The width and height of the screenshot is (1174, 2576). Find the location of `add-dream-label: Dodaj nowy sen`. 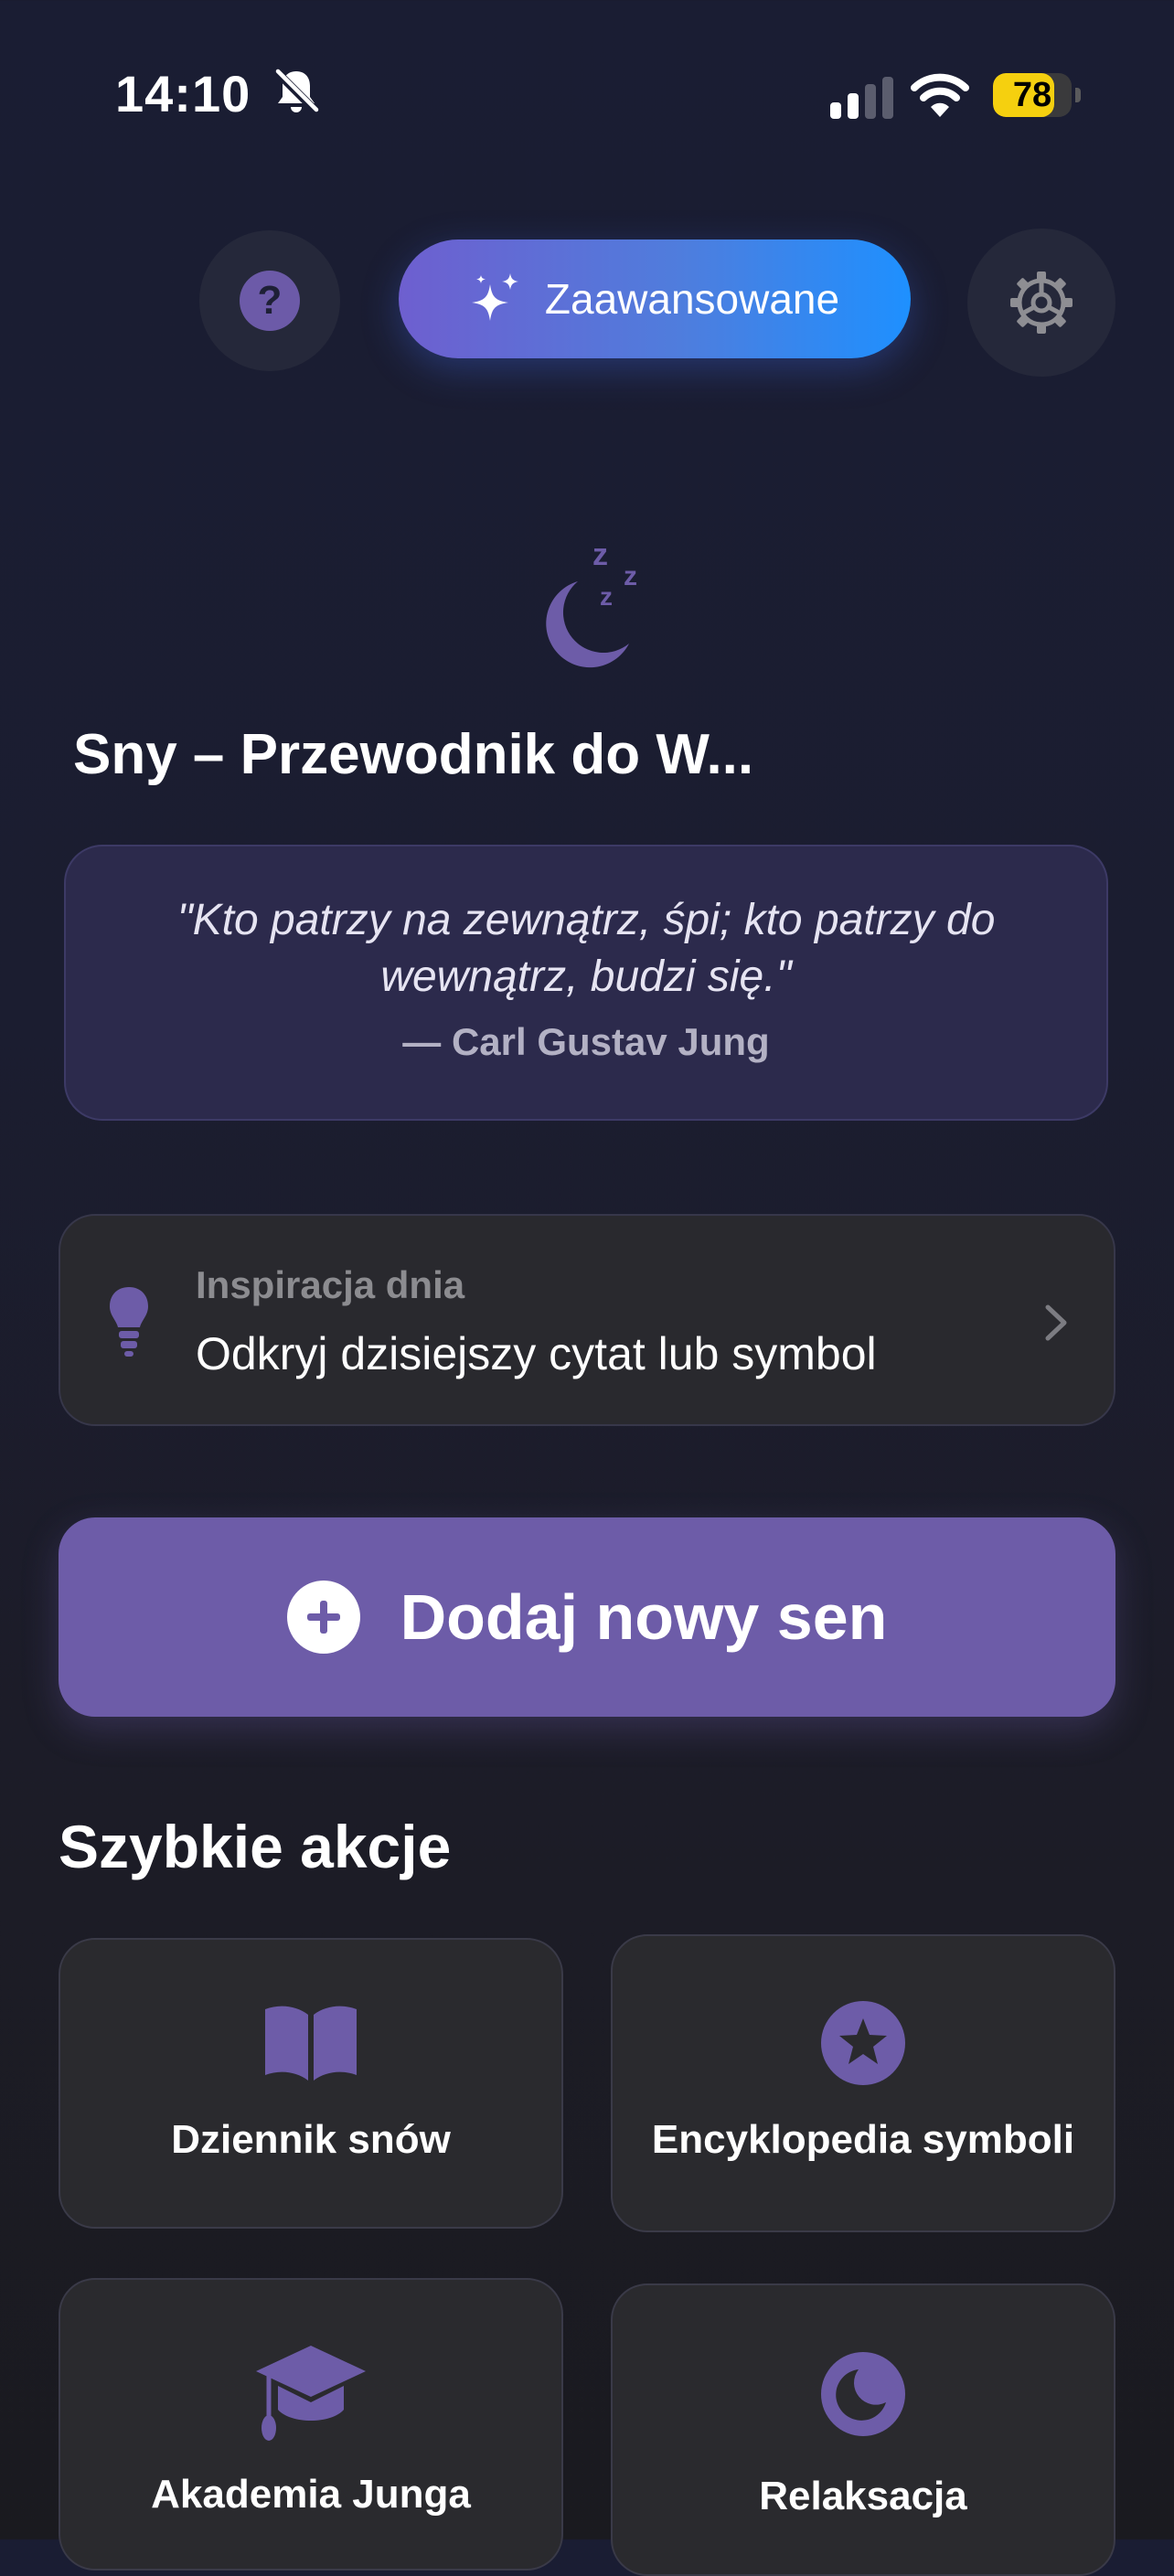

add-dream-label: Dodaj nowy sen is located at coordinates (644, 1617).